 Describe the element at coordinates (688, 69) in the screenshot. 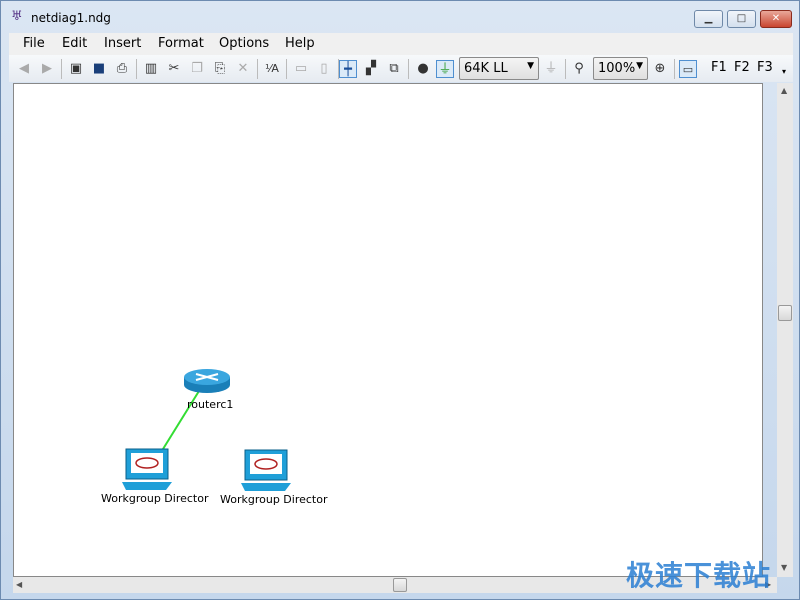

I see `properties-icon: ▭` at that location.